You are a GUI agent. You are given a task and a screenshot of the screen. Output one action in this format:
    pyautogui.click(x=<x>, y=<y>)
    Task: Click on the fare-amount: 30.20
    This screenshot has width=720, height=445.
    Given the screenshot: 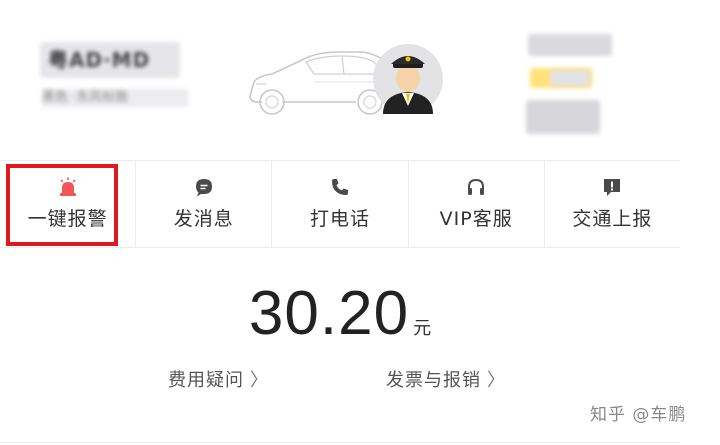 What is the action you would take?
    pyautogui.click(x=329, y=313)
    